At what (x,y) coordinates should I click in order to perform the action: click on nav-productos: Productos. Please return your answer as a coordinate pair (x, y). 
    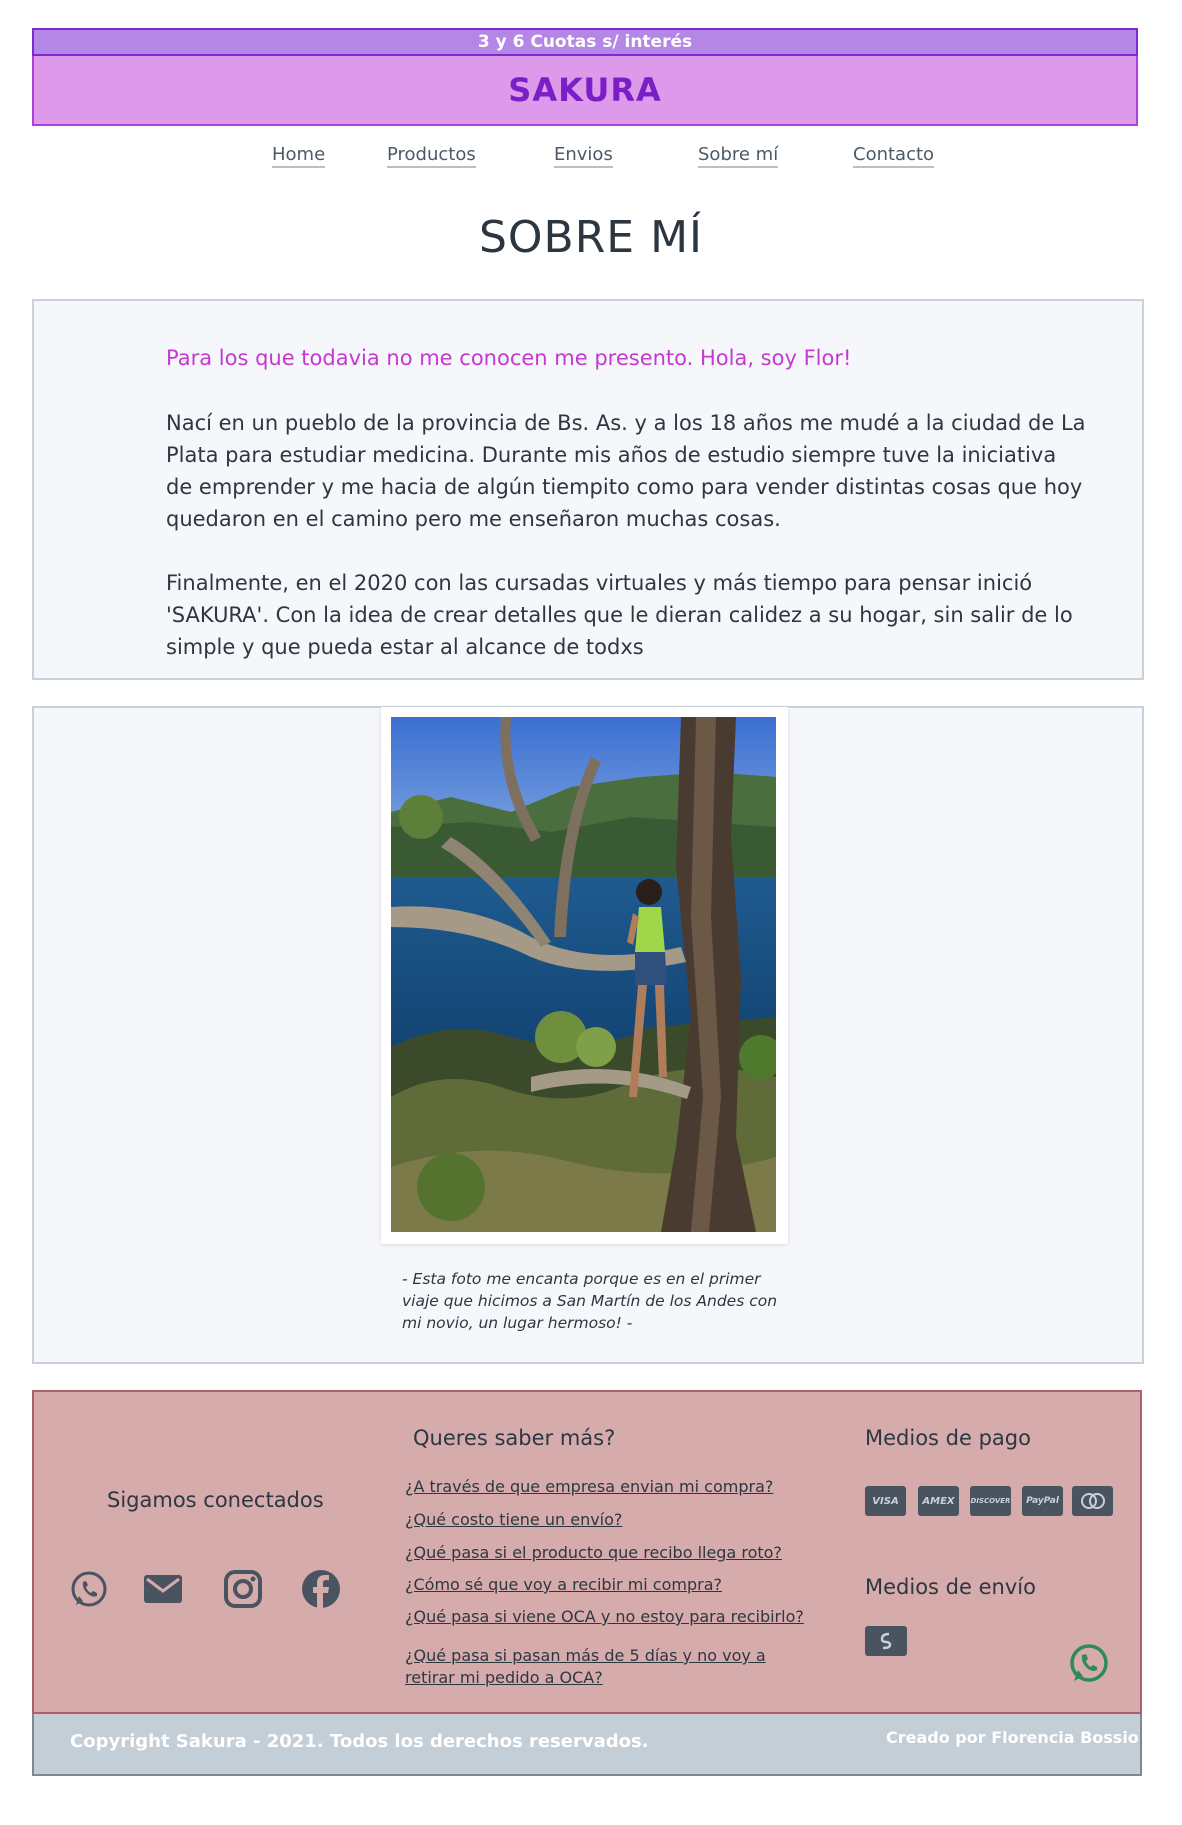
    Looking at the image, I should click on (431, 156).